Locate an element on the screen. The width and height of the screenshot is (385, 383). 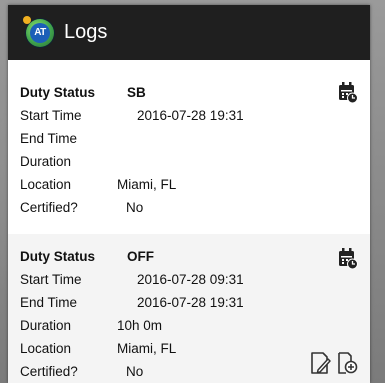
app-logo-text: AT is located at coordinates (40, 32).